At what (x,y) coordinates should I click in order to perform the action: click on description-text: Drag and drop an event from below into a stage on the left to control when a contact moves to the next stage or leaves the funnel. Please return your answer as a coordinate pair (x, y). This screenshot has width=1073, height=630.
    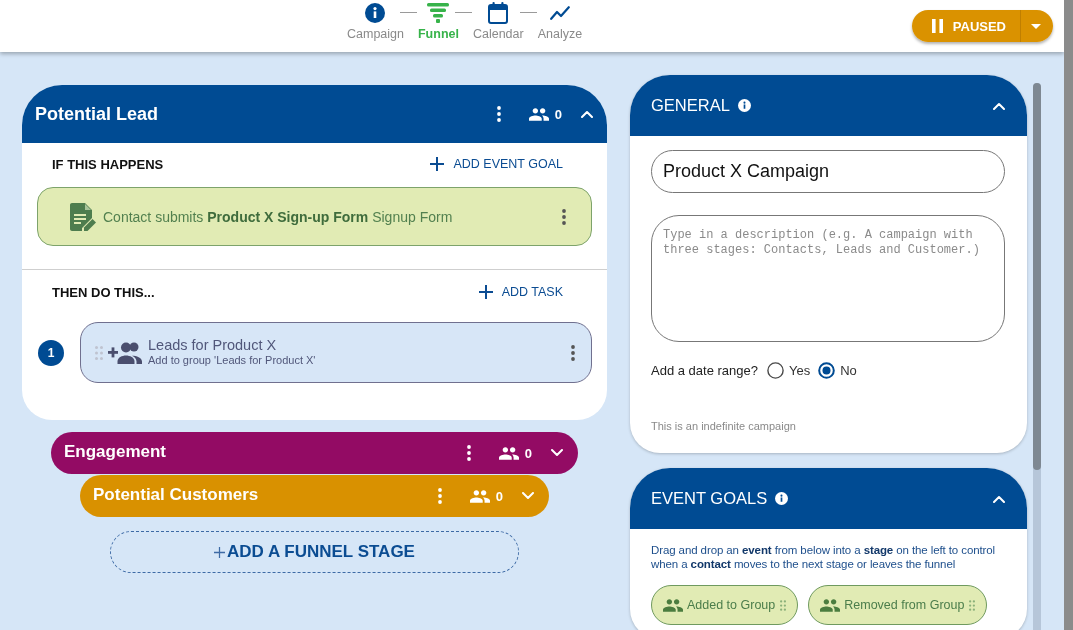
    Looking at the image, I should click on (824, 557).